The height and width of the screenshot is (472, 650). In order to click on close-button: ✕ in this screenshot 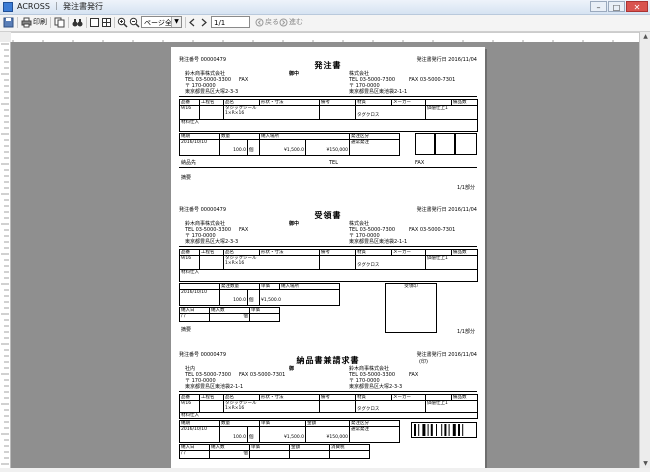, I will do `click(637, 6)`.